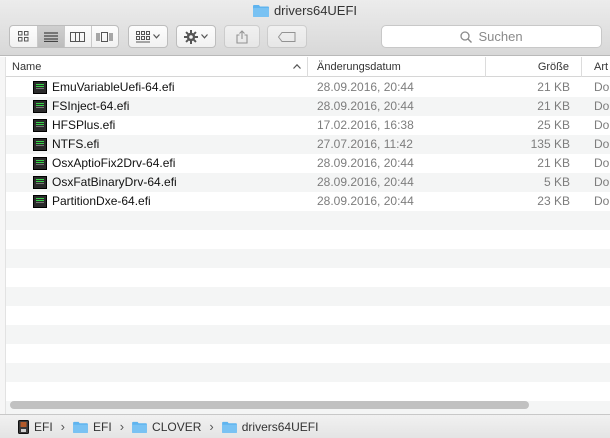  I want to click on columns-icon, so click(78, 36).